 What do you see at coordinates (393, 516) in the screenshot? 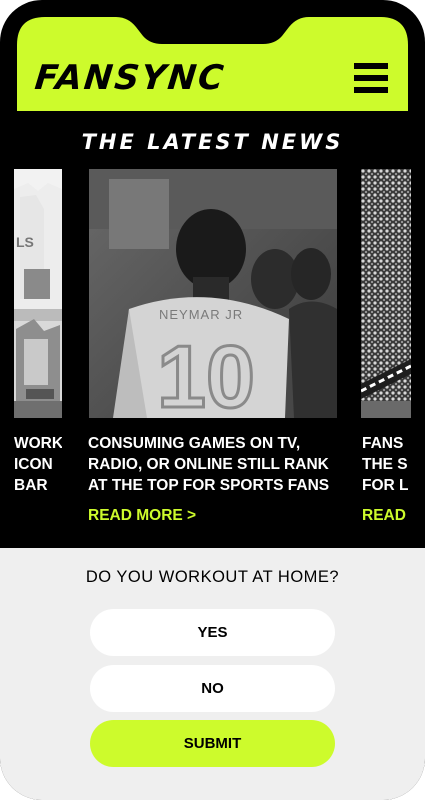
I see `read-more-link: READ` at bounding box center [393, 516].